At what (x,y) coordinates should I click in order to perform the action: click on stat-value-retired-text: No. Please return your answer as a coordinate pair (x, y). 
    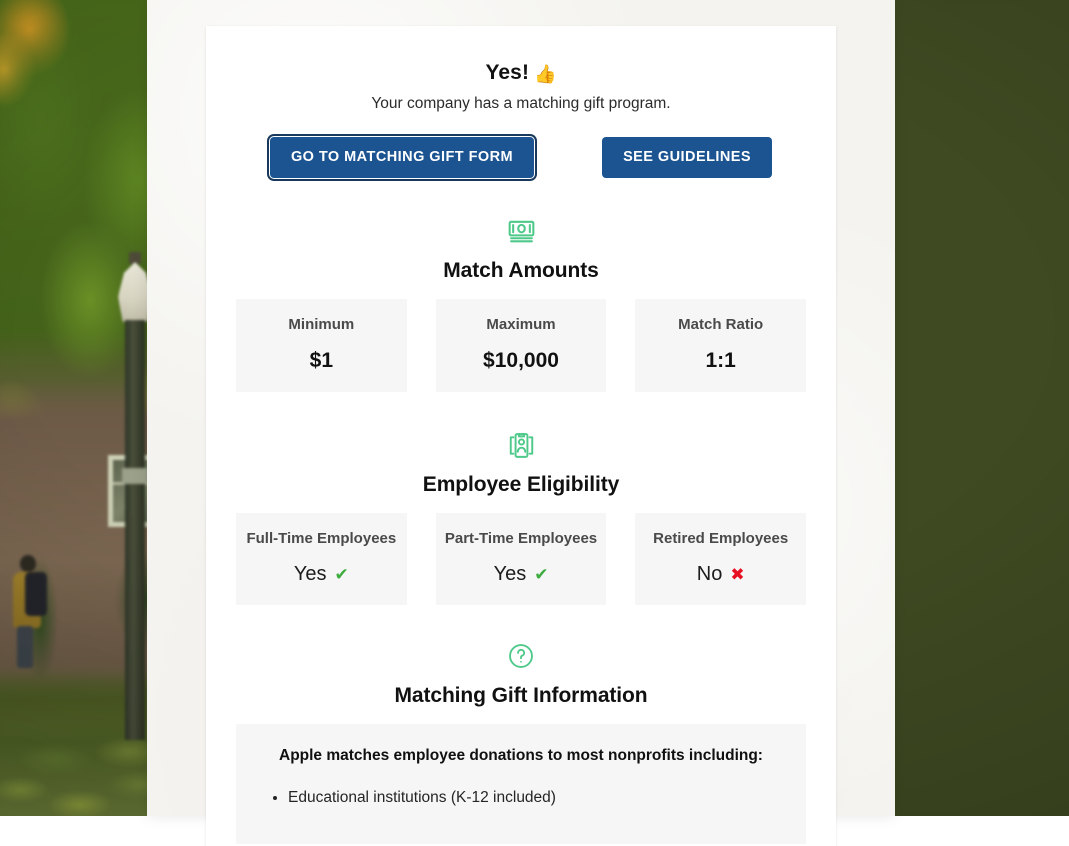
    Looking at the image, I should click on (710, 574).